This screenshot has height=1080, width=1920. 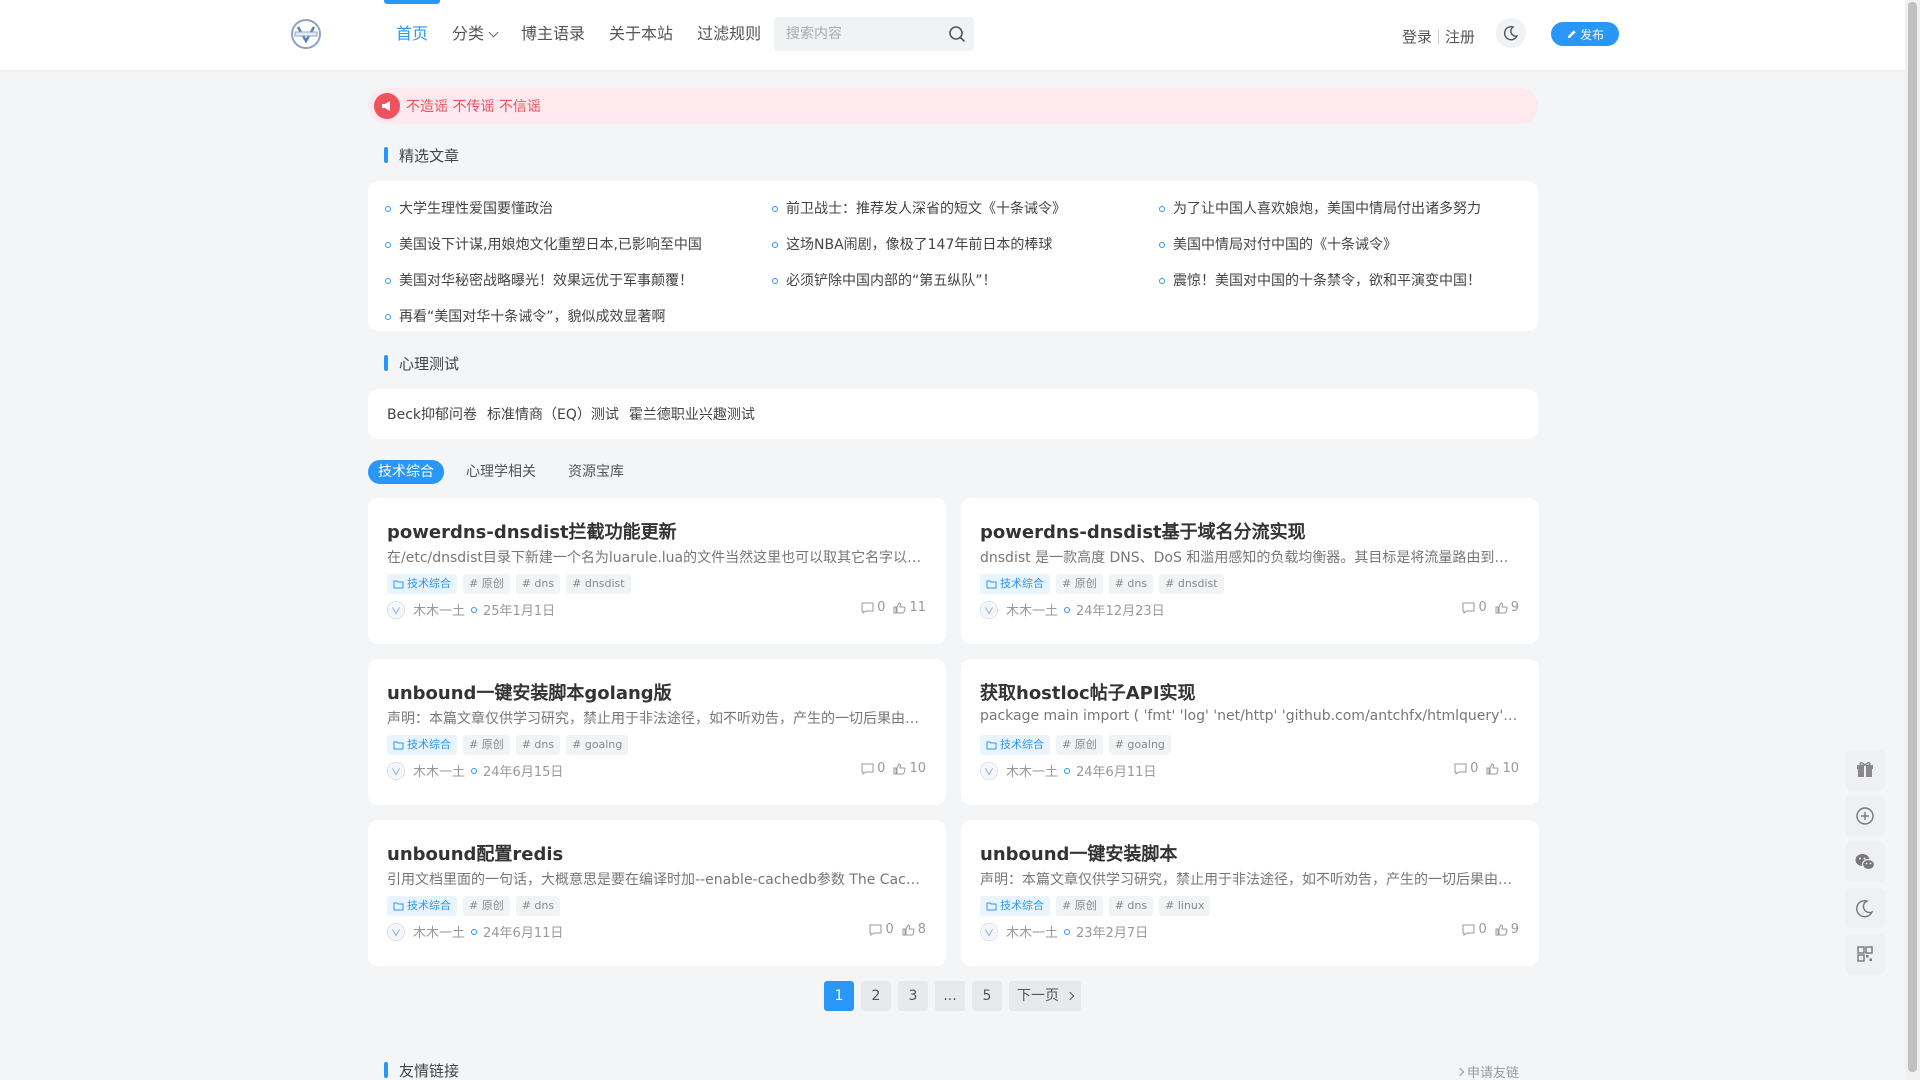 I want to click on gift-button, so click(x=1865, y=770).